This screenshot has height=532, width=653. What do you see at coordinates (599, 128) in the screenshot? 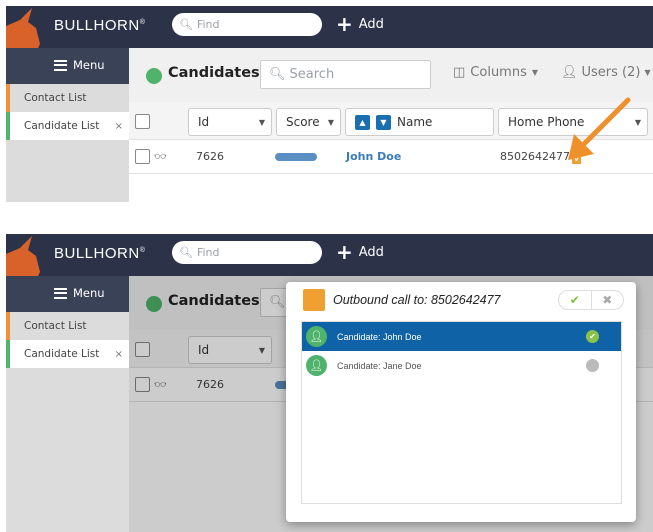
I see `annotation-arrow-icon` at bounding box center [599, 128].